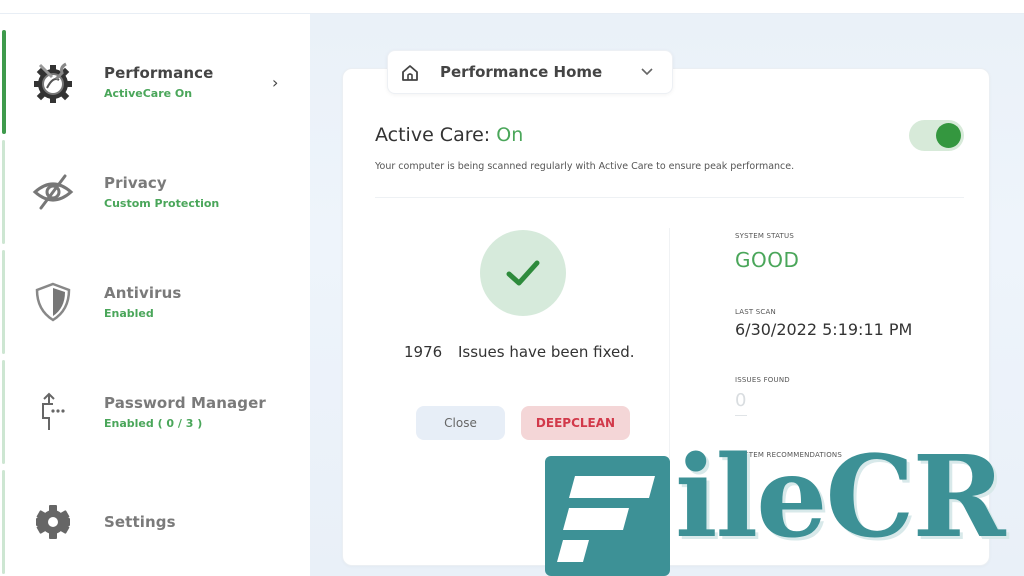  What do you see at coordinates (948, 135) in the screenshot?
I see `toggle-knob` at bounding box center [948, 135].